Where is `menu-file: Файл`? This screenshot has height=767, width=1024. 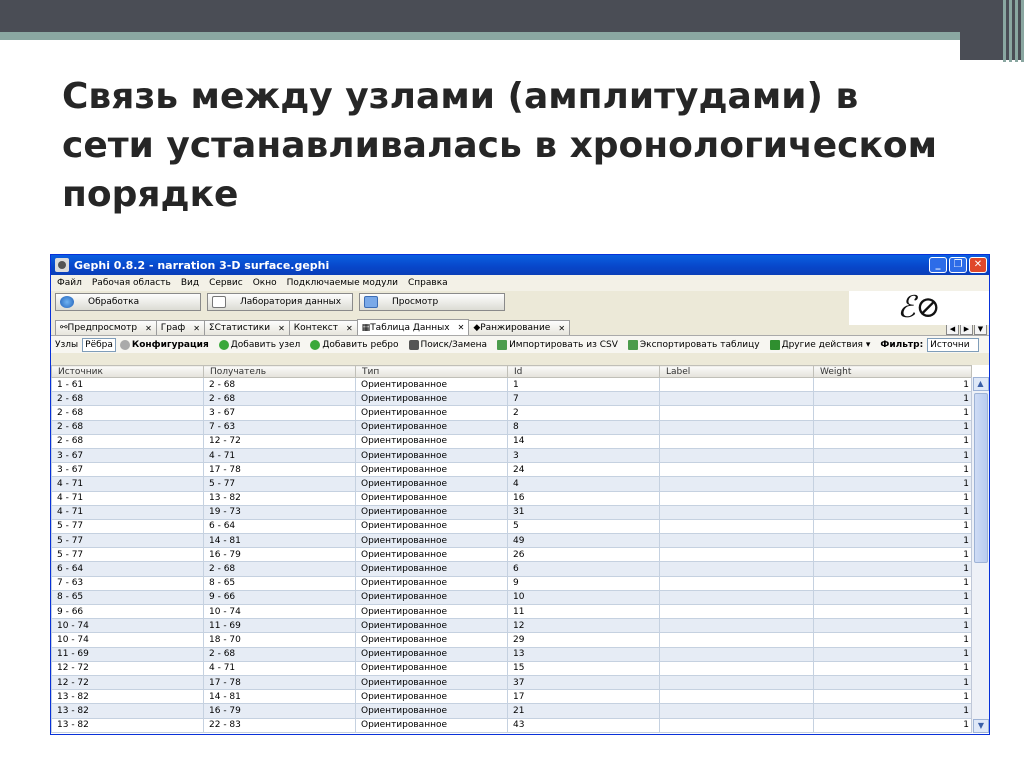
menu-file: Файл is located at coordinates (69, 283).